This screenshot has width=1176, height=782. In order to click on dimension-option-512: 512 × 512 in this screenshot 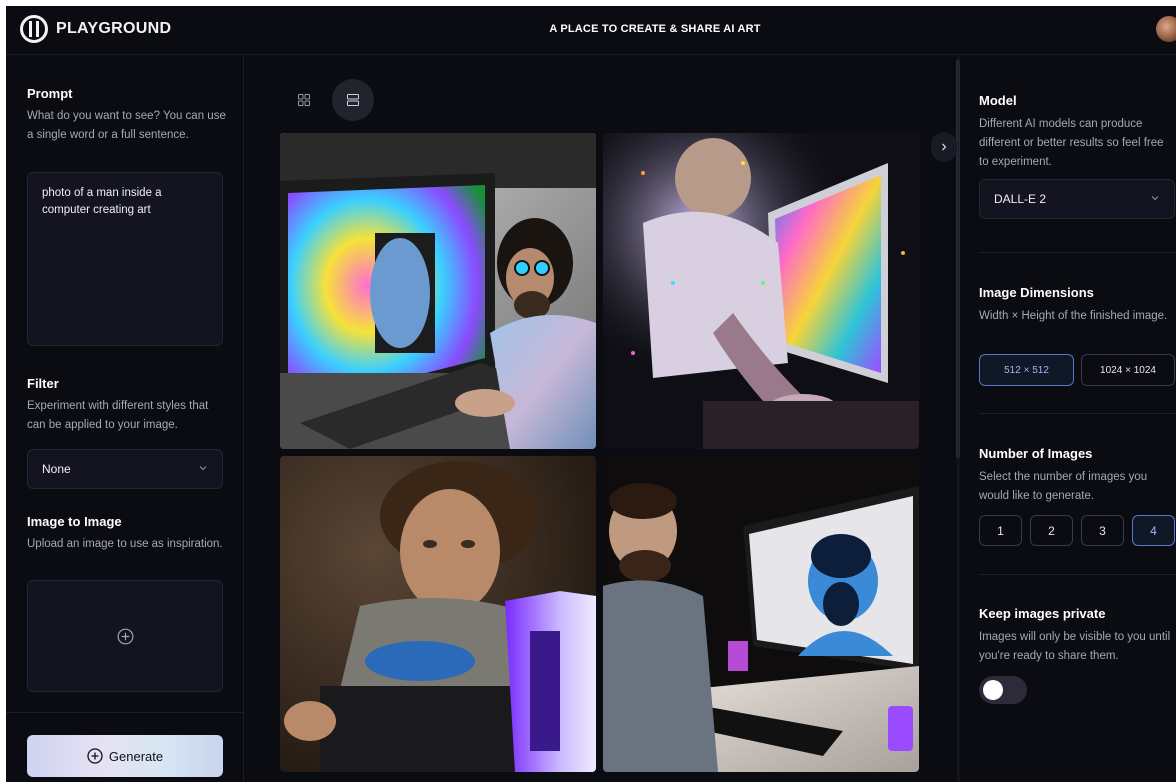, I will do `click(1026, 370)`.